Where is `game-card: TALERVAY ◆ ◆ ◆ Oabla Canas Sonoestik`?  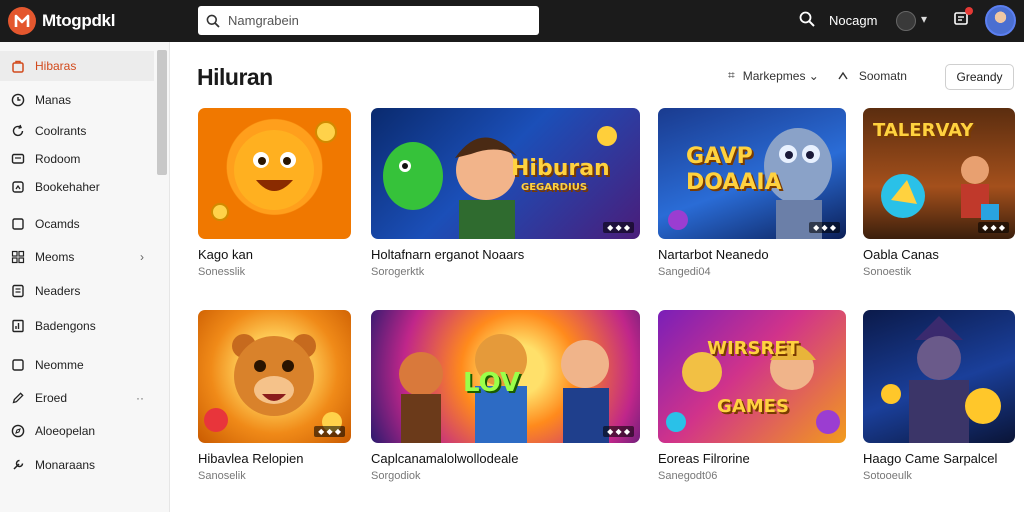 game-card: TALERVAY ◆ ◆ ◆ Oabla Canas Sonoestik is located at coordinates (939, 193).